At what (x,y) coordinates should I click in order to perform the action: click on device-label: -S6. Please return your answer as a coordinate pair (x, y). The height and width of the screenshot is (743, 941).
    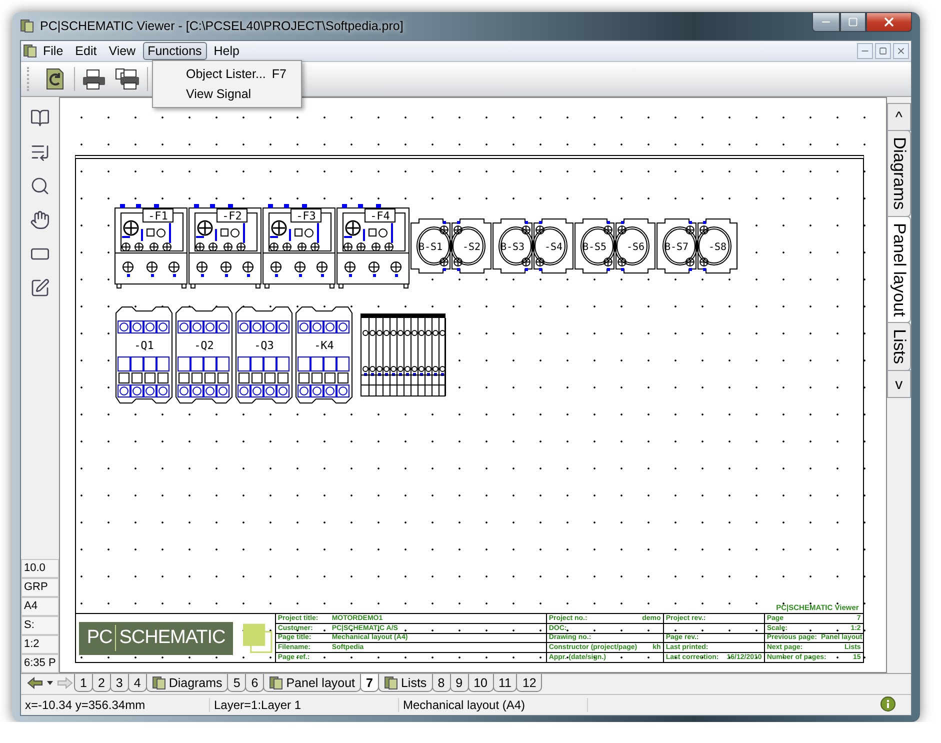
    Looking at the image, I should click on (635, 247).